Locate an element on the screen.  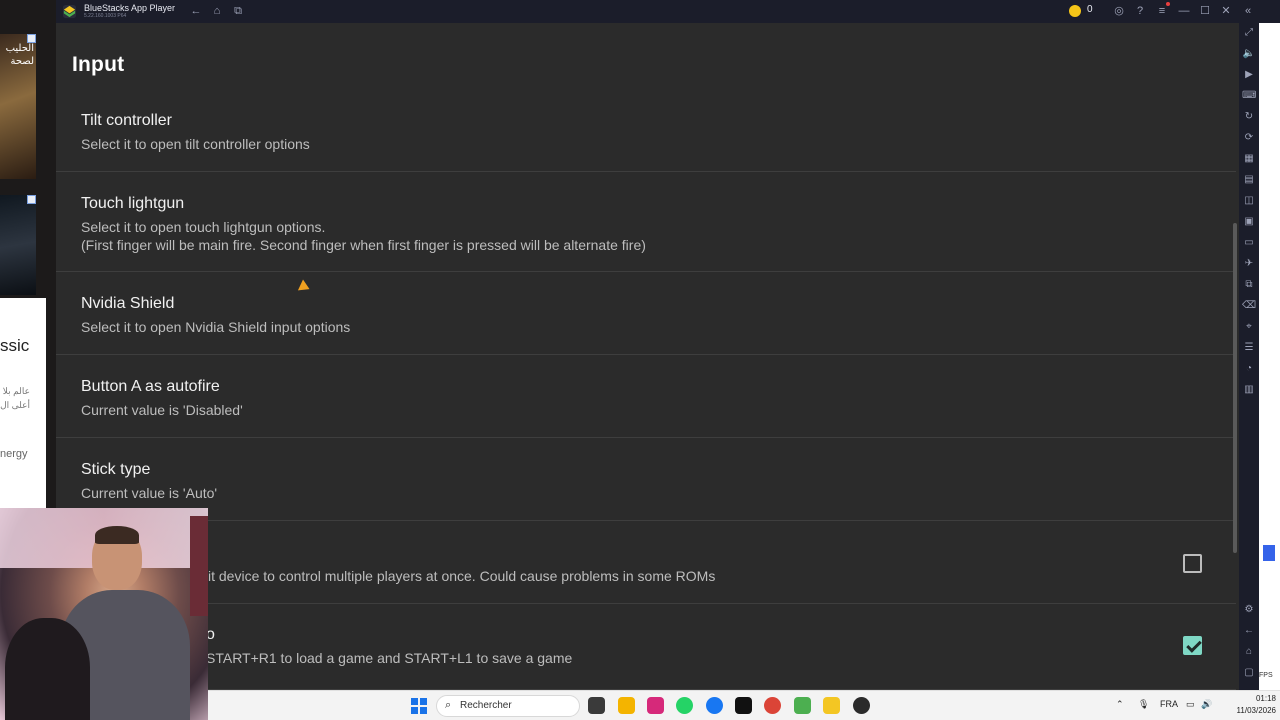
webcam-person-hair is located at coordinates (117, 535).